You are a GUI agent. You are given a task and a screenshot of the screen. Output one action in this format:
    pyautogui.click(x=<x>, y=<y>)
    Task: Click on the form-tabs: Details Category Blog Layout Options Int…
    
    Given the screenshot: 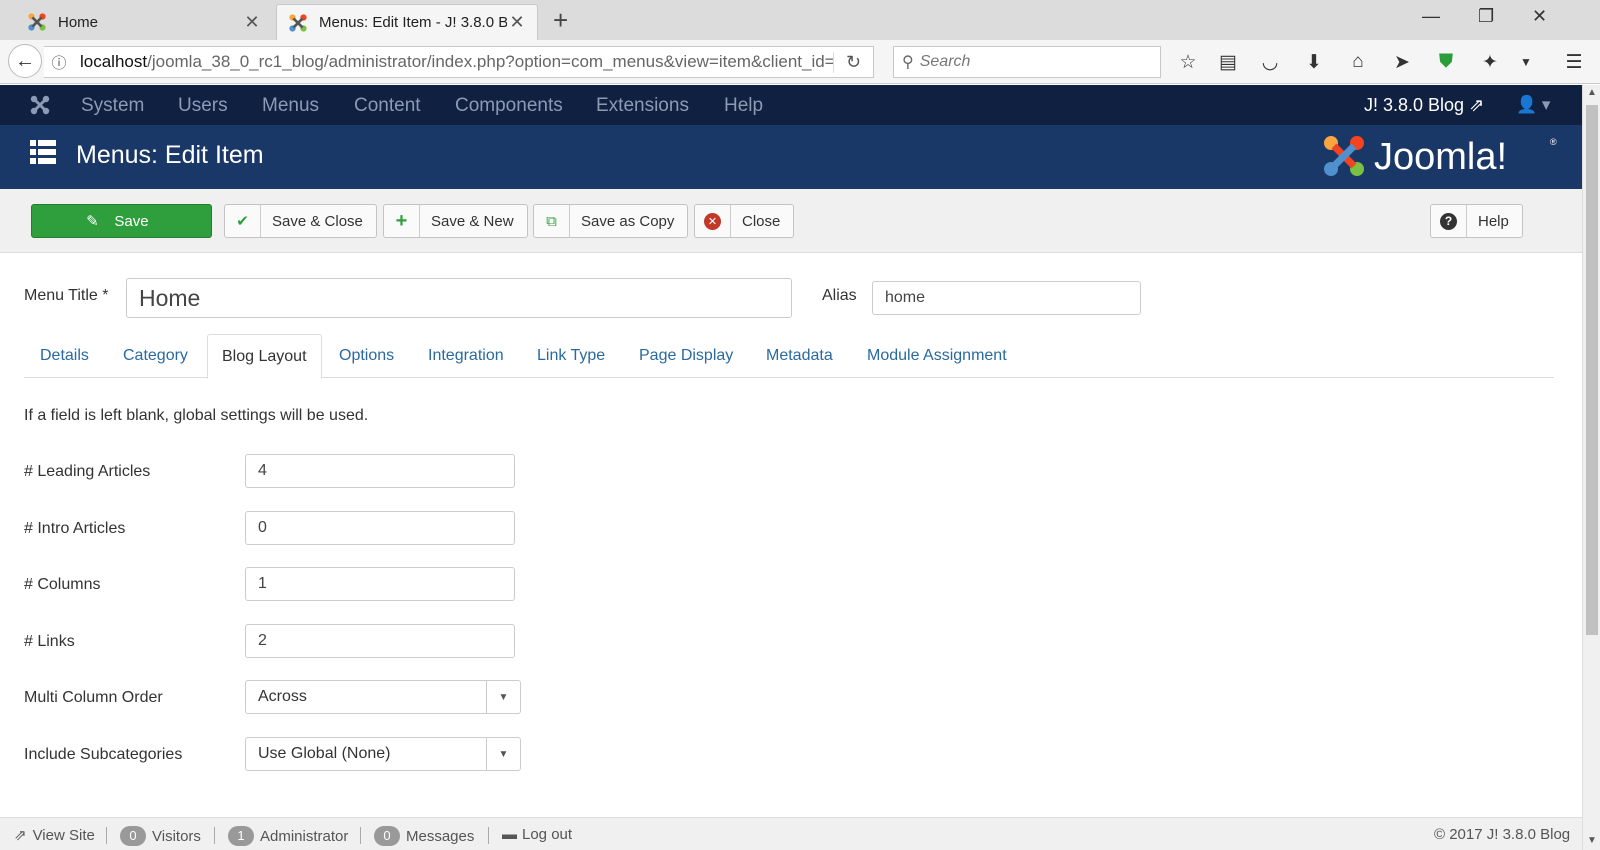 What is the action you would take?
    pyautogui.click(x=789, y=356)
    